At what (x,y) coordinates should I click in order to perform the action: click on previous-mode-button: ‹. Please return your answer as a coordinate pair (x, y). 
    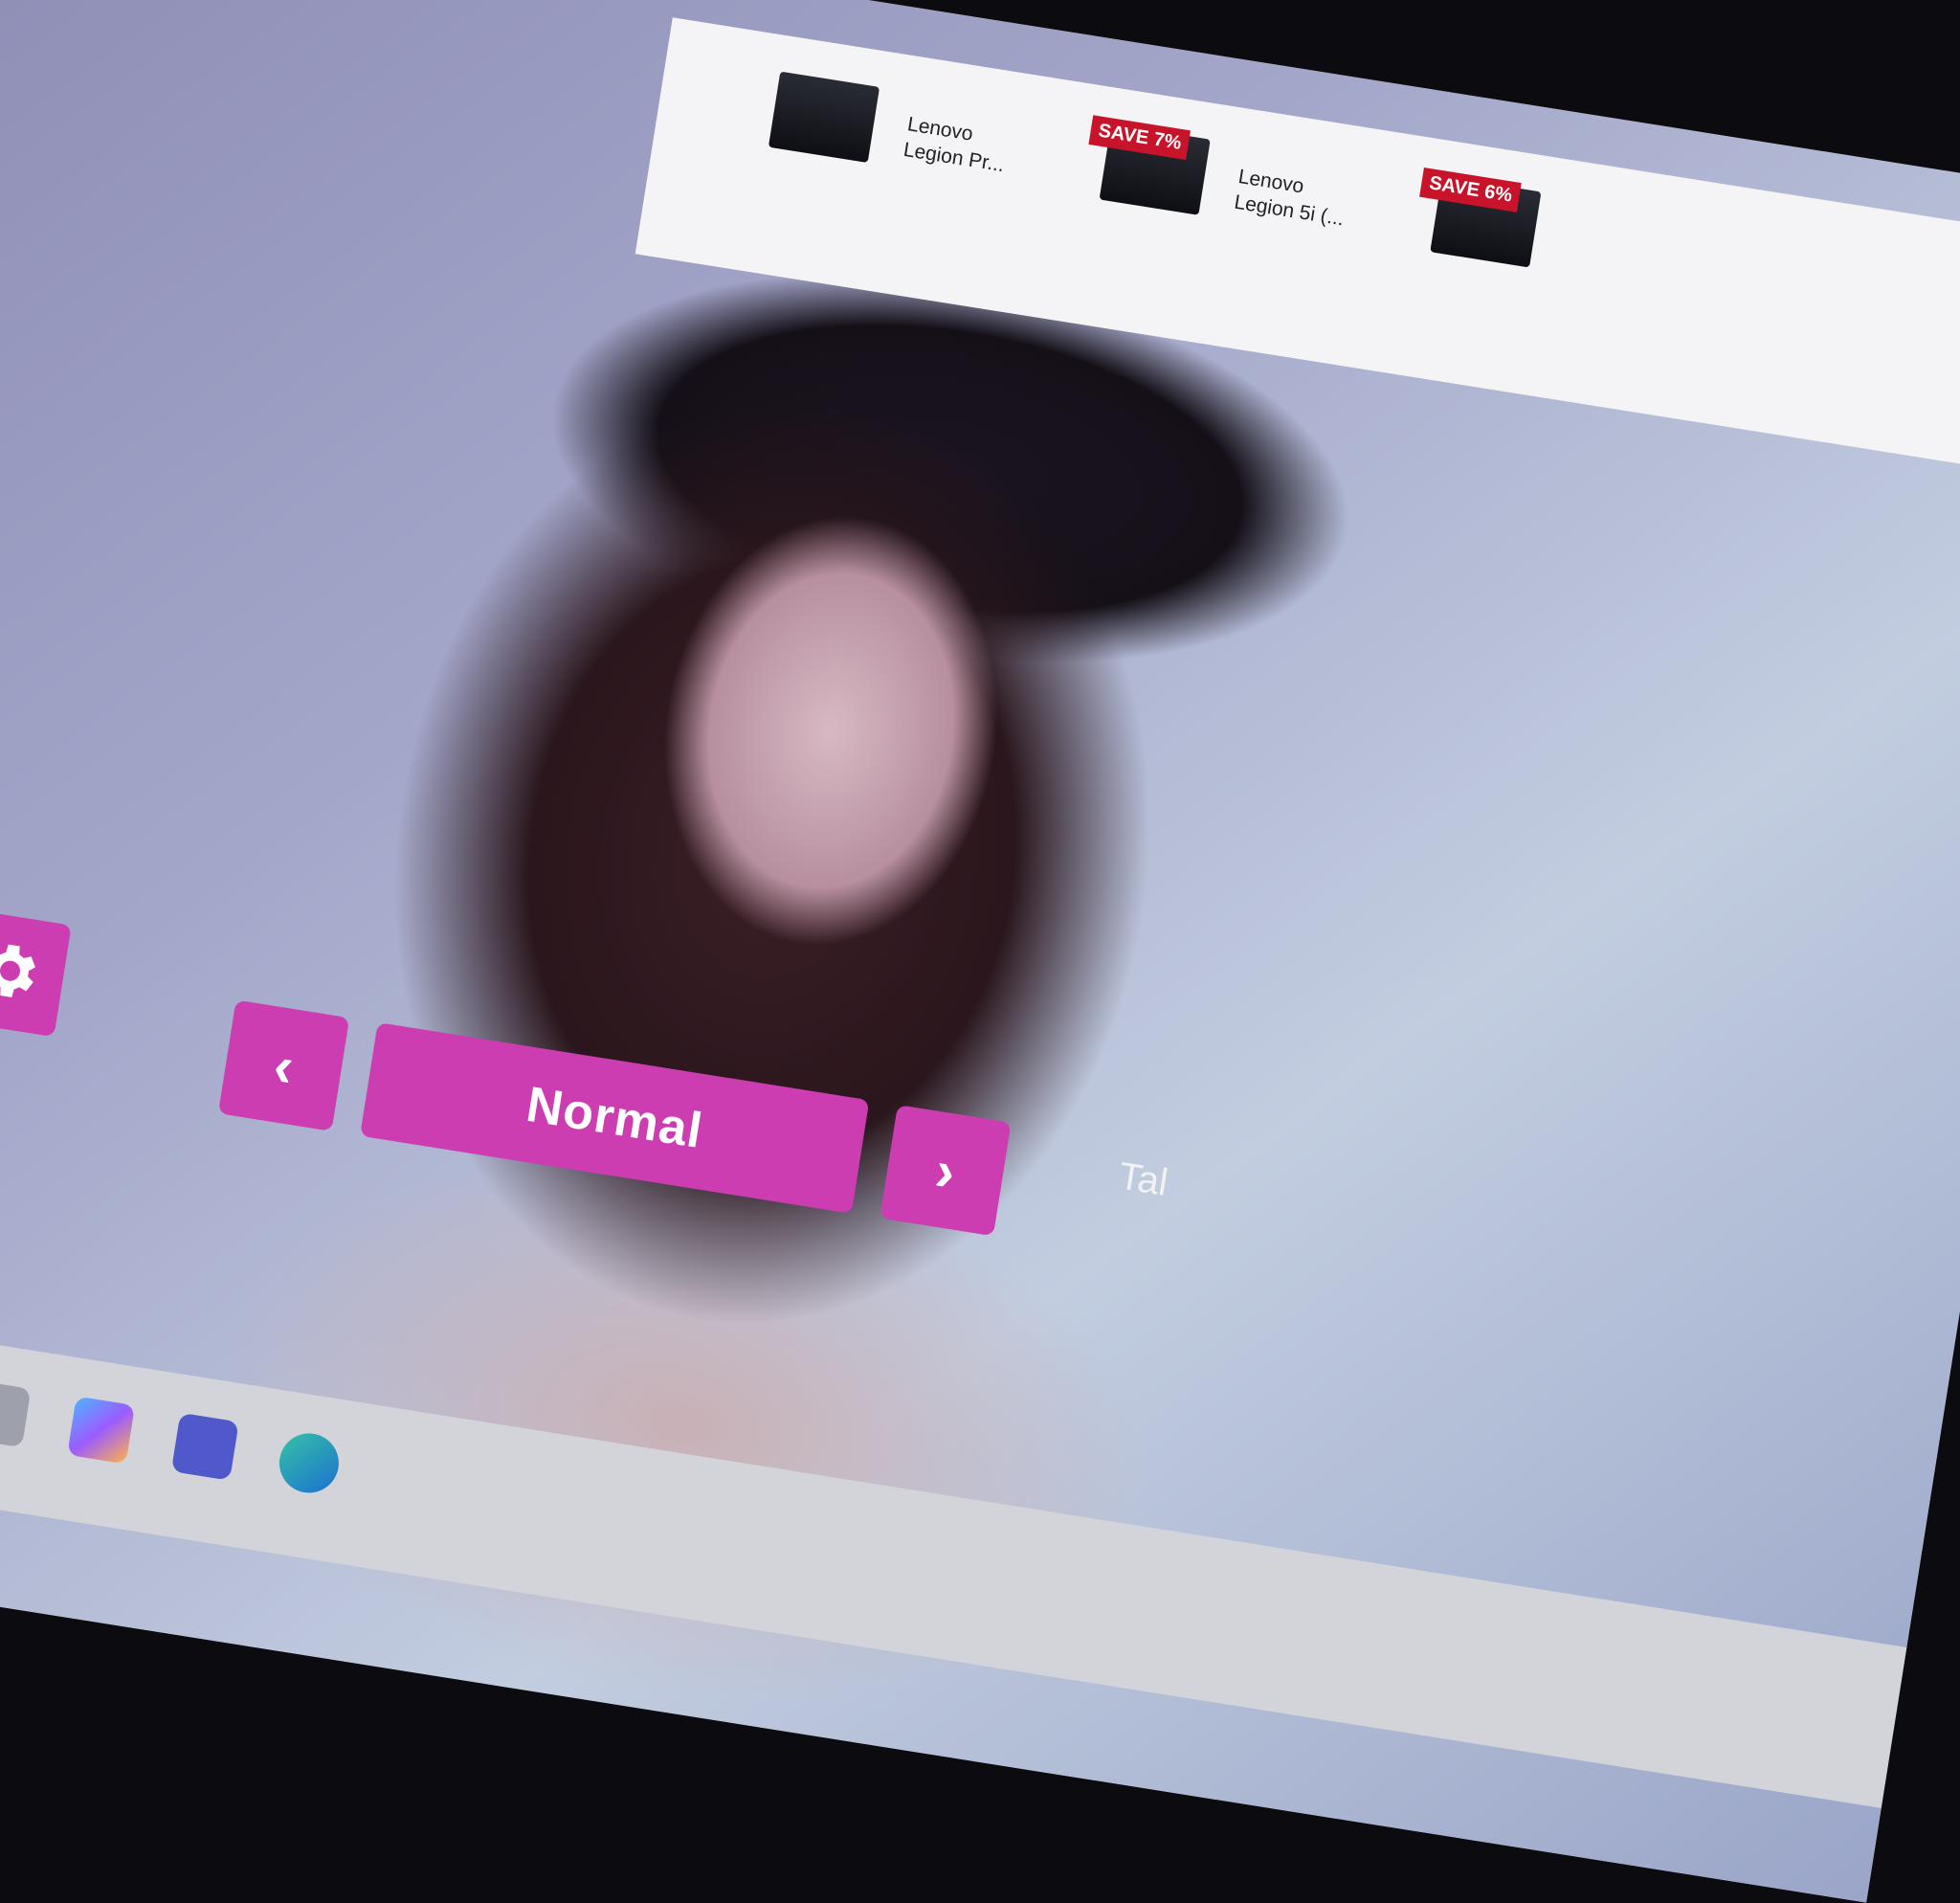
    Looking at the image, I should click on (283, 1065).